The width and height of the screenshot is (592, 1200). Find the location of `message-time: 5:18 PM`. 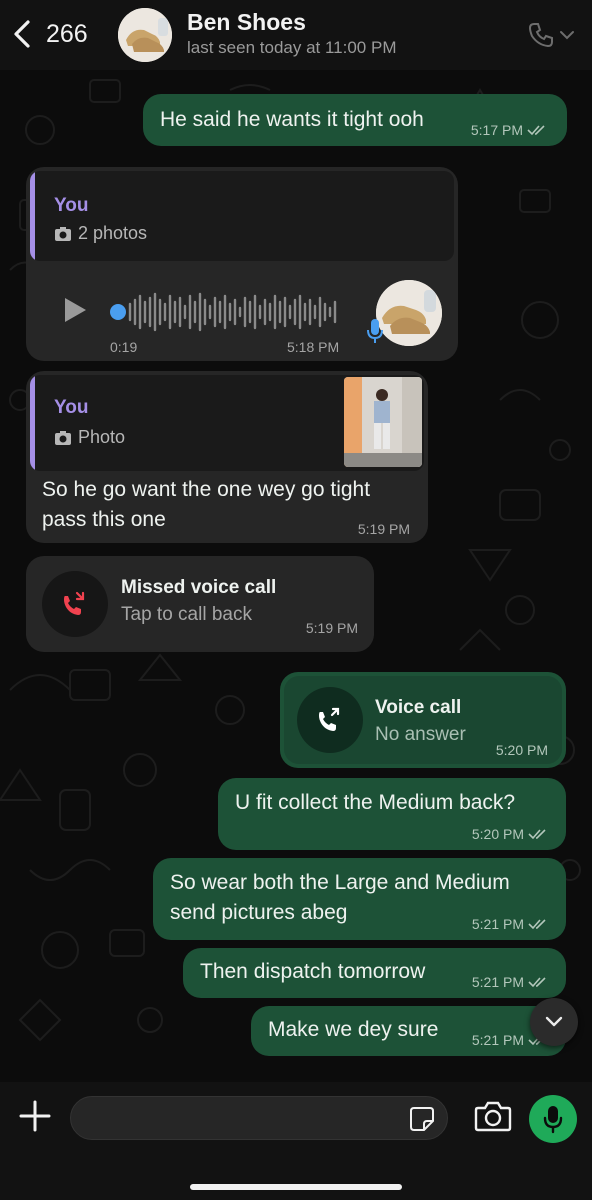

message-time: 5:18 PM is located at coordinates (313, 347).